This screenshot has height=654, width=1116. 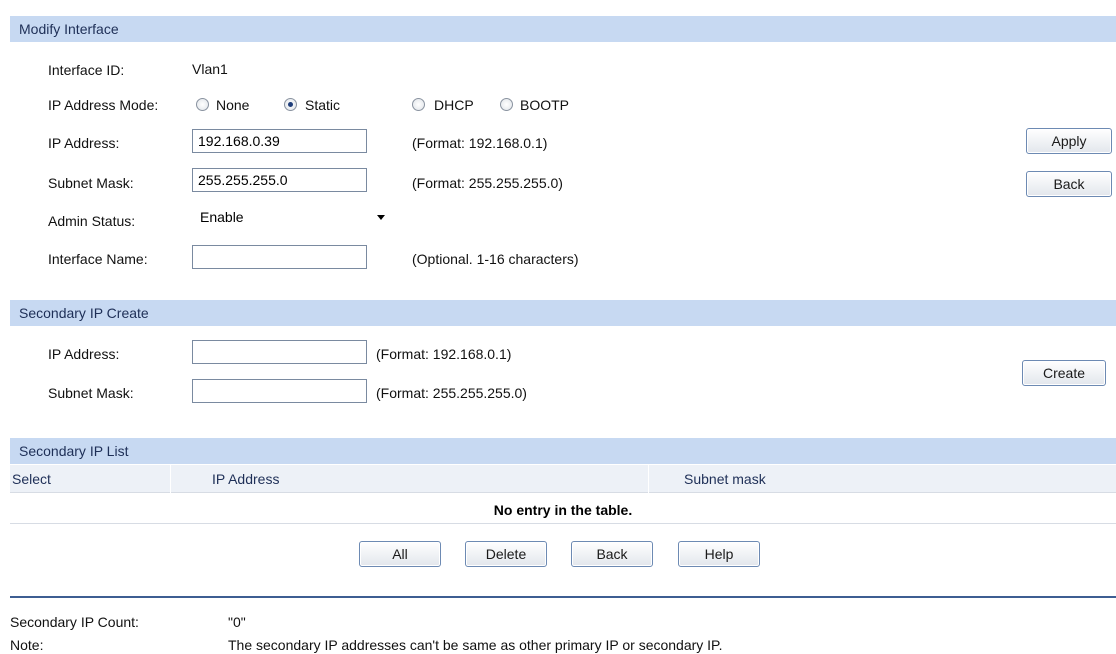 What do you see at coordinates (84, 143) in the screenshot?
I see `ip-address-label: IP Address:` at bounding box center [84, 143].